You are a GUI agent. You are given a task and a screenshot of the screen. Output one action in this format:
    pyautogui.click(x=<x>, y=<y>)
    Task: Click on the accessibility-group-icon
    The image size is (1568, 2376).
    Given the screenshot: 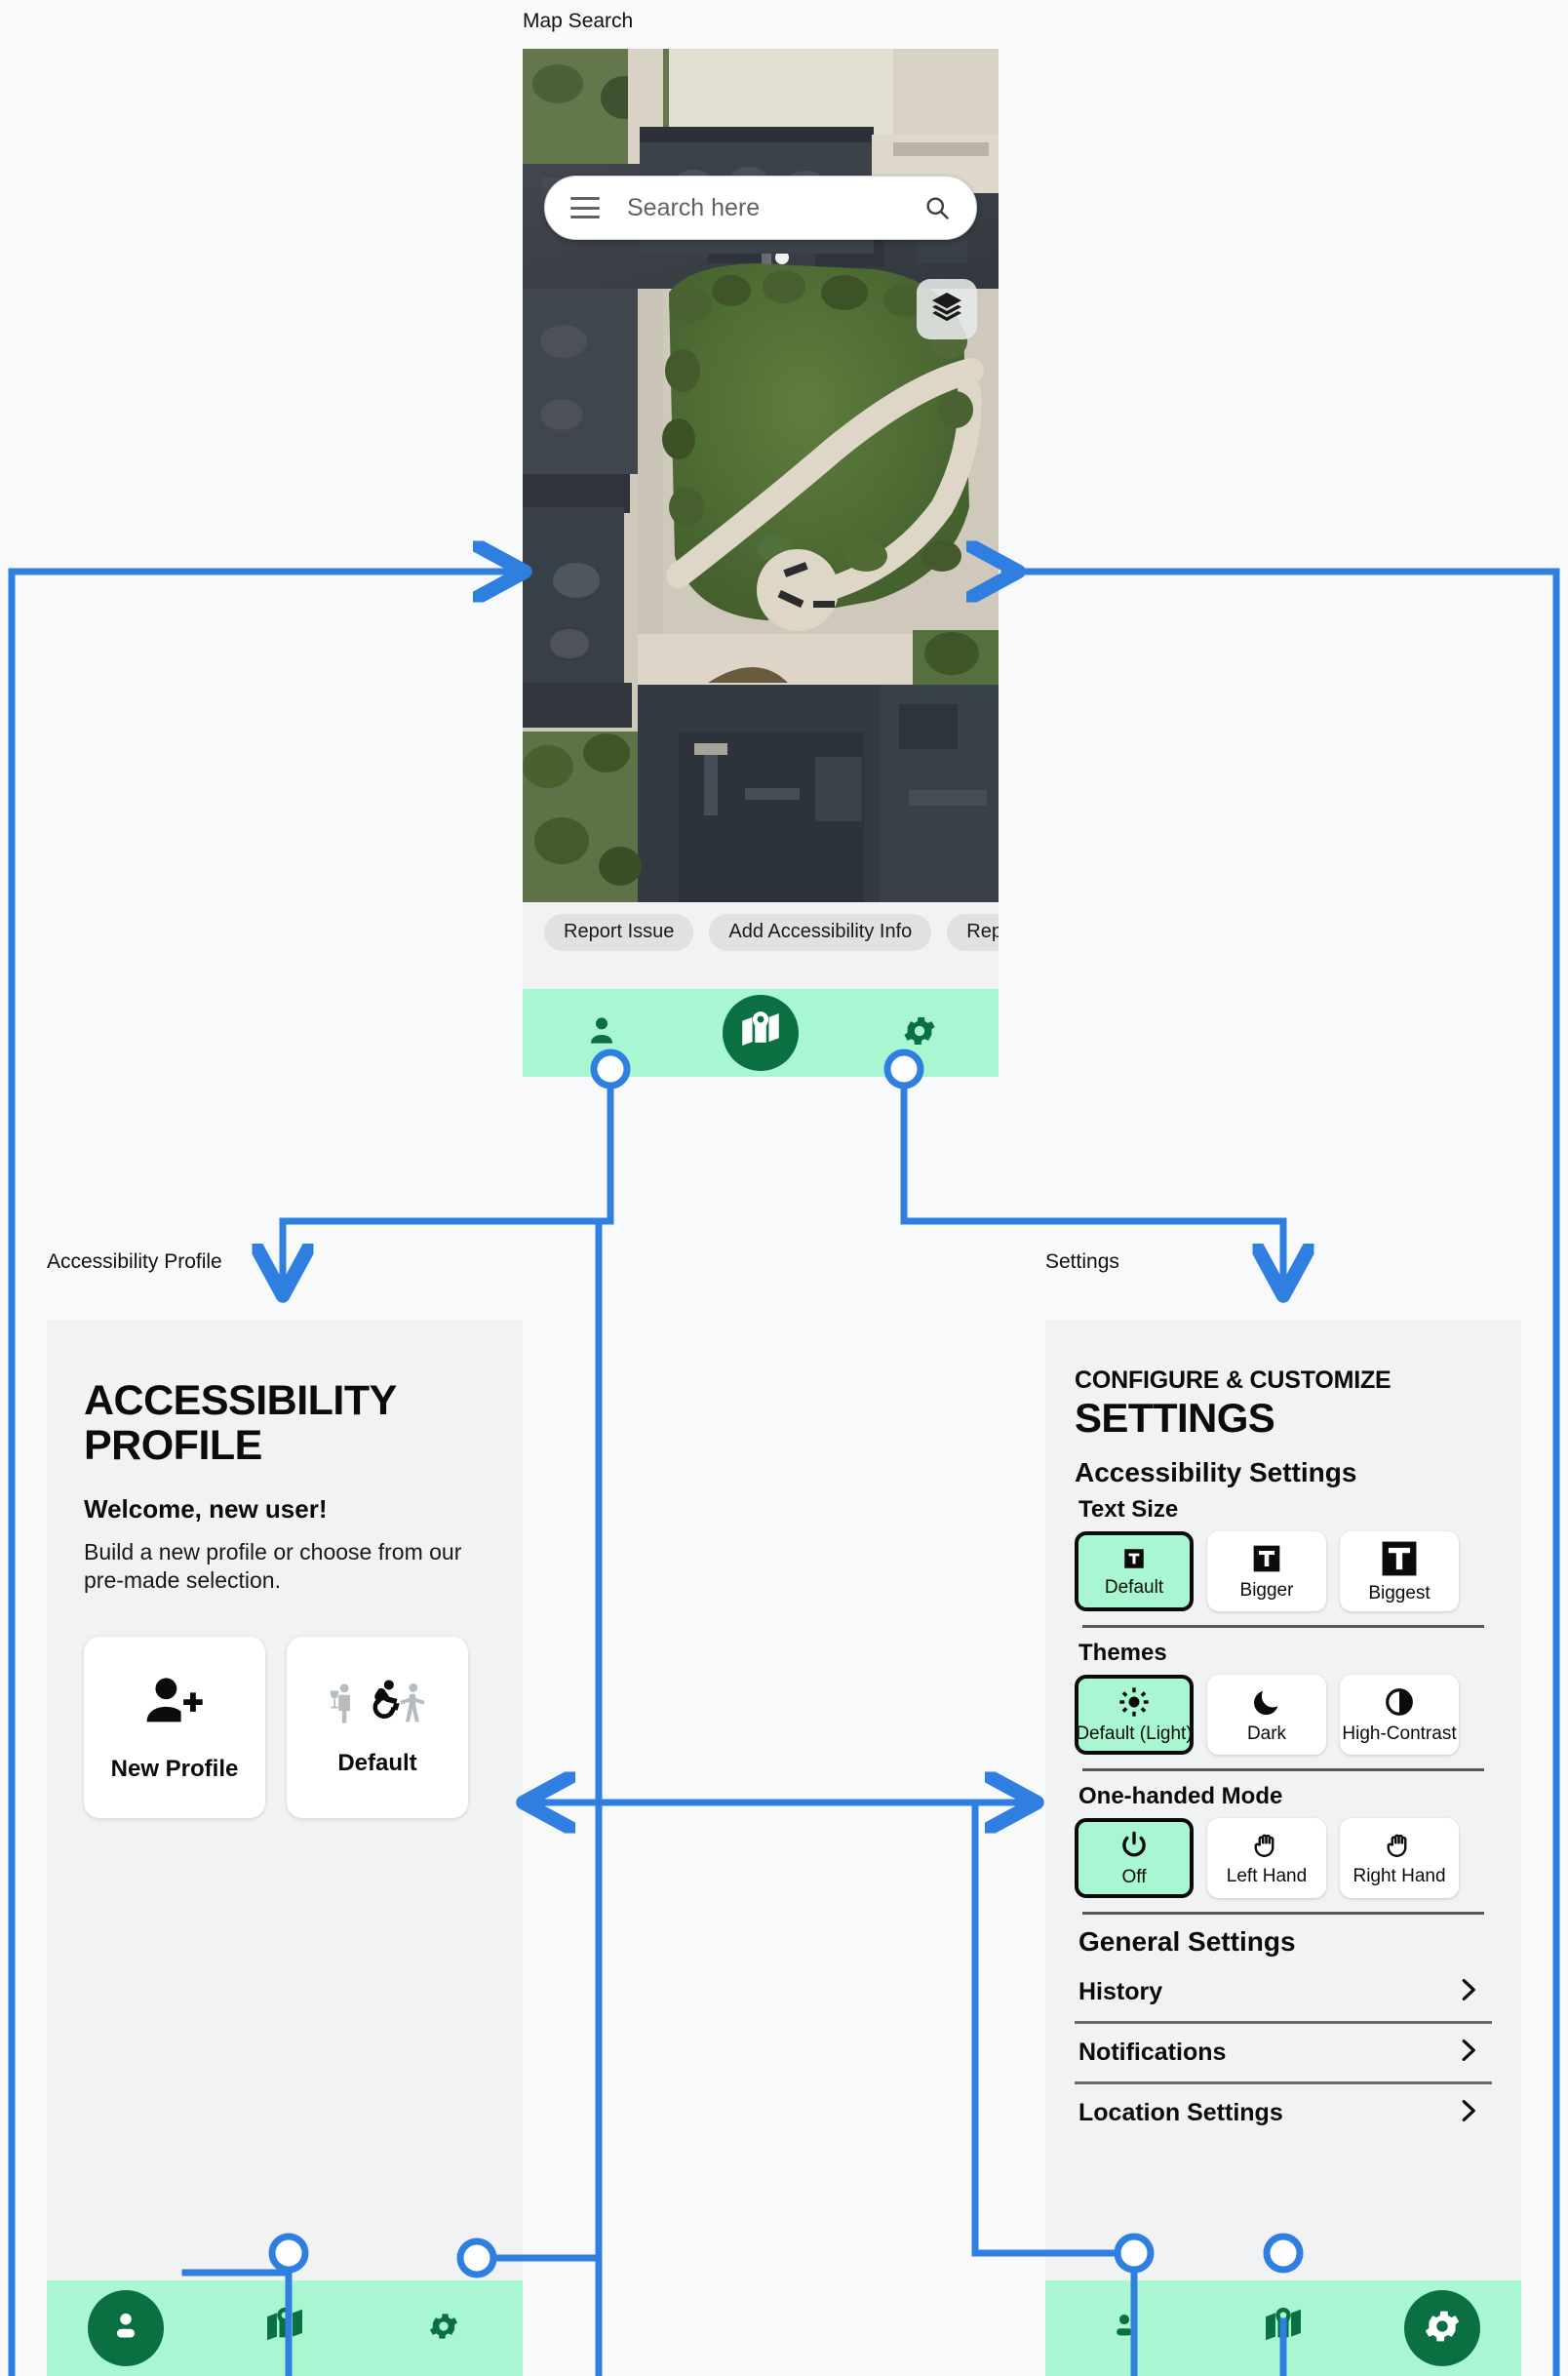 What is the action you would take?
    pyautogui.click(x=377, y=1704)
    